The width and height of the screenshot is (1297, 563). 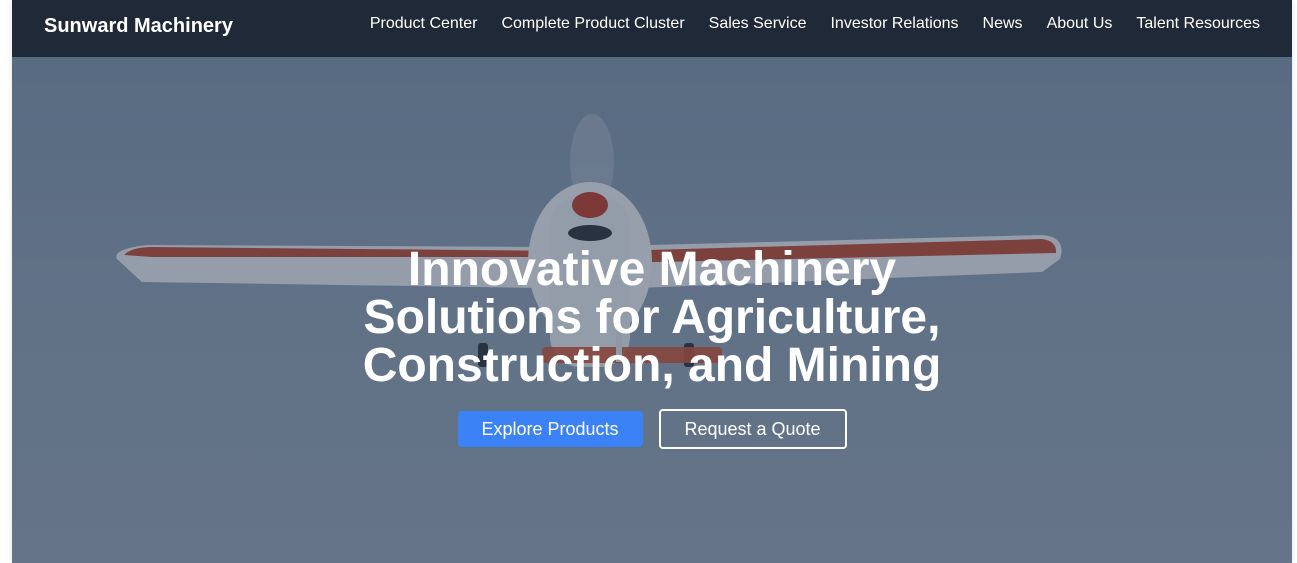 What do you see at coordinates (652, 429) in the screenshot?
I see `hero-actions: Explore Products Request a Quote` at bounding box center [652, 429].